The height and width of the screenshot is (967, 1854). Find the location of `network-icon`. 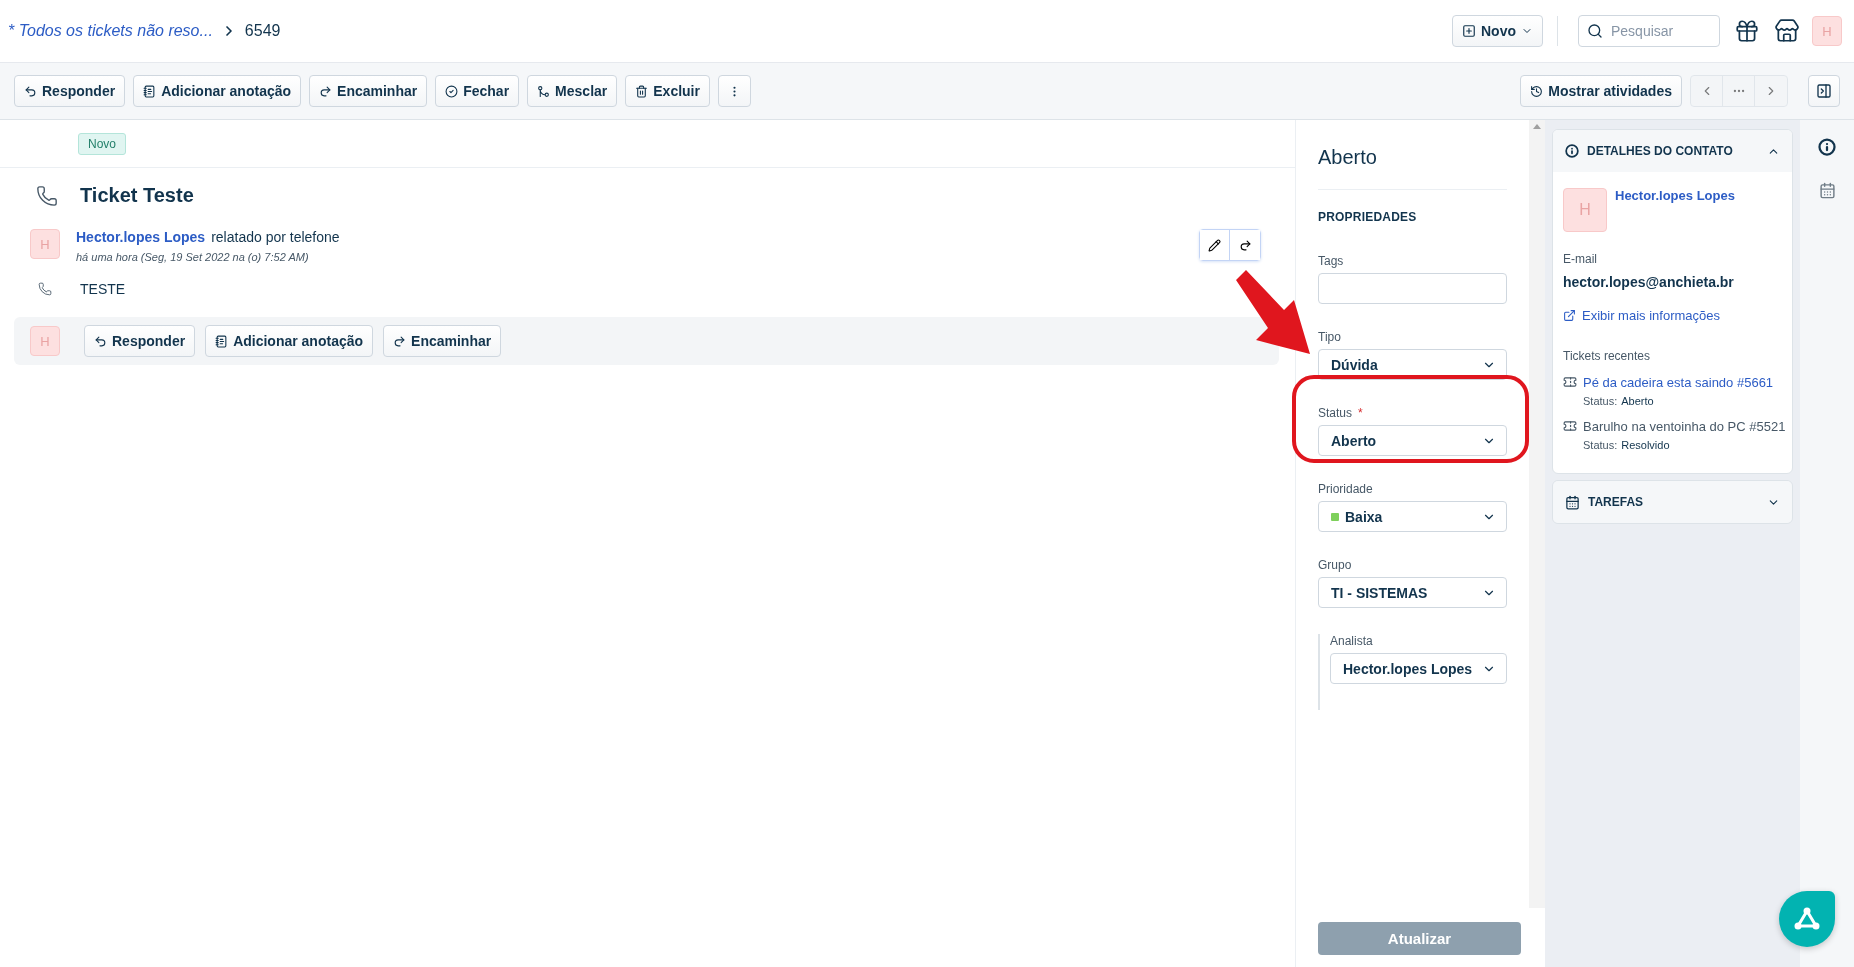

network-icon is located at coordinates (1807, 919).